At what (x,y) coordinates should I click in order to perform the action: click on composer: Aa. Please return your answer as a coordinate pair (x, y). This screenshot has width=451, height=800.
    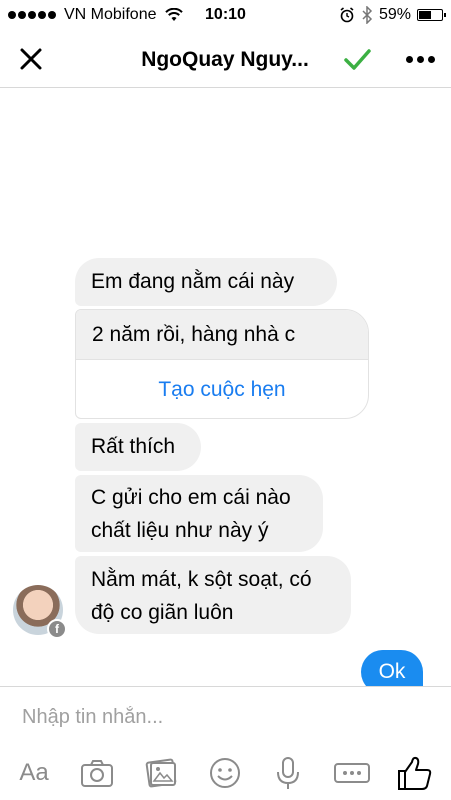
    Looking at the image, I should click on (225, 743).